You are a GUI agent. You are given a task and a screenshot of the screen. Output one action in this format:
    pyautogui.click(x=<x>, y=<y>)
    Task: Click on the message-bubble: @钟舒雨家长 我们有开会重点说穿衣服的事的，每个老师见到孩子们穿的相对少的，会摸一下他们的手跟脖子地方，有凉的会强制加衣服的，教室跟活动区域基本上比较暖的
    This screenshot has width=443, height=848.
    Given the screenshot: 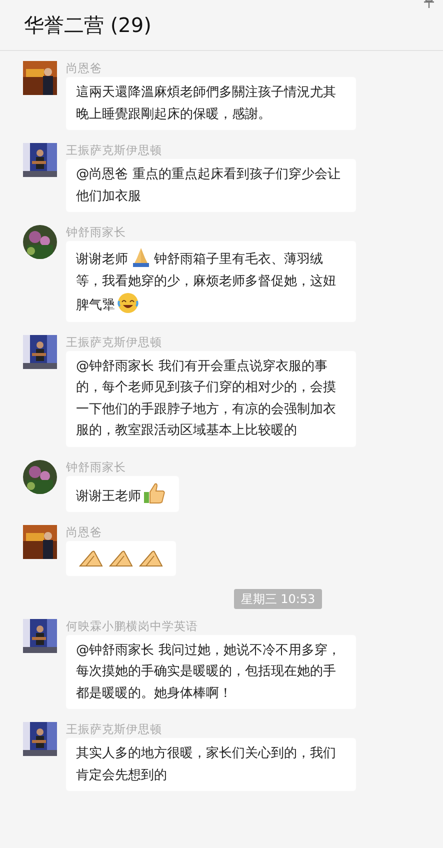 What is the action you would take?
    pyautogui.click(x=211, y=398)
    